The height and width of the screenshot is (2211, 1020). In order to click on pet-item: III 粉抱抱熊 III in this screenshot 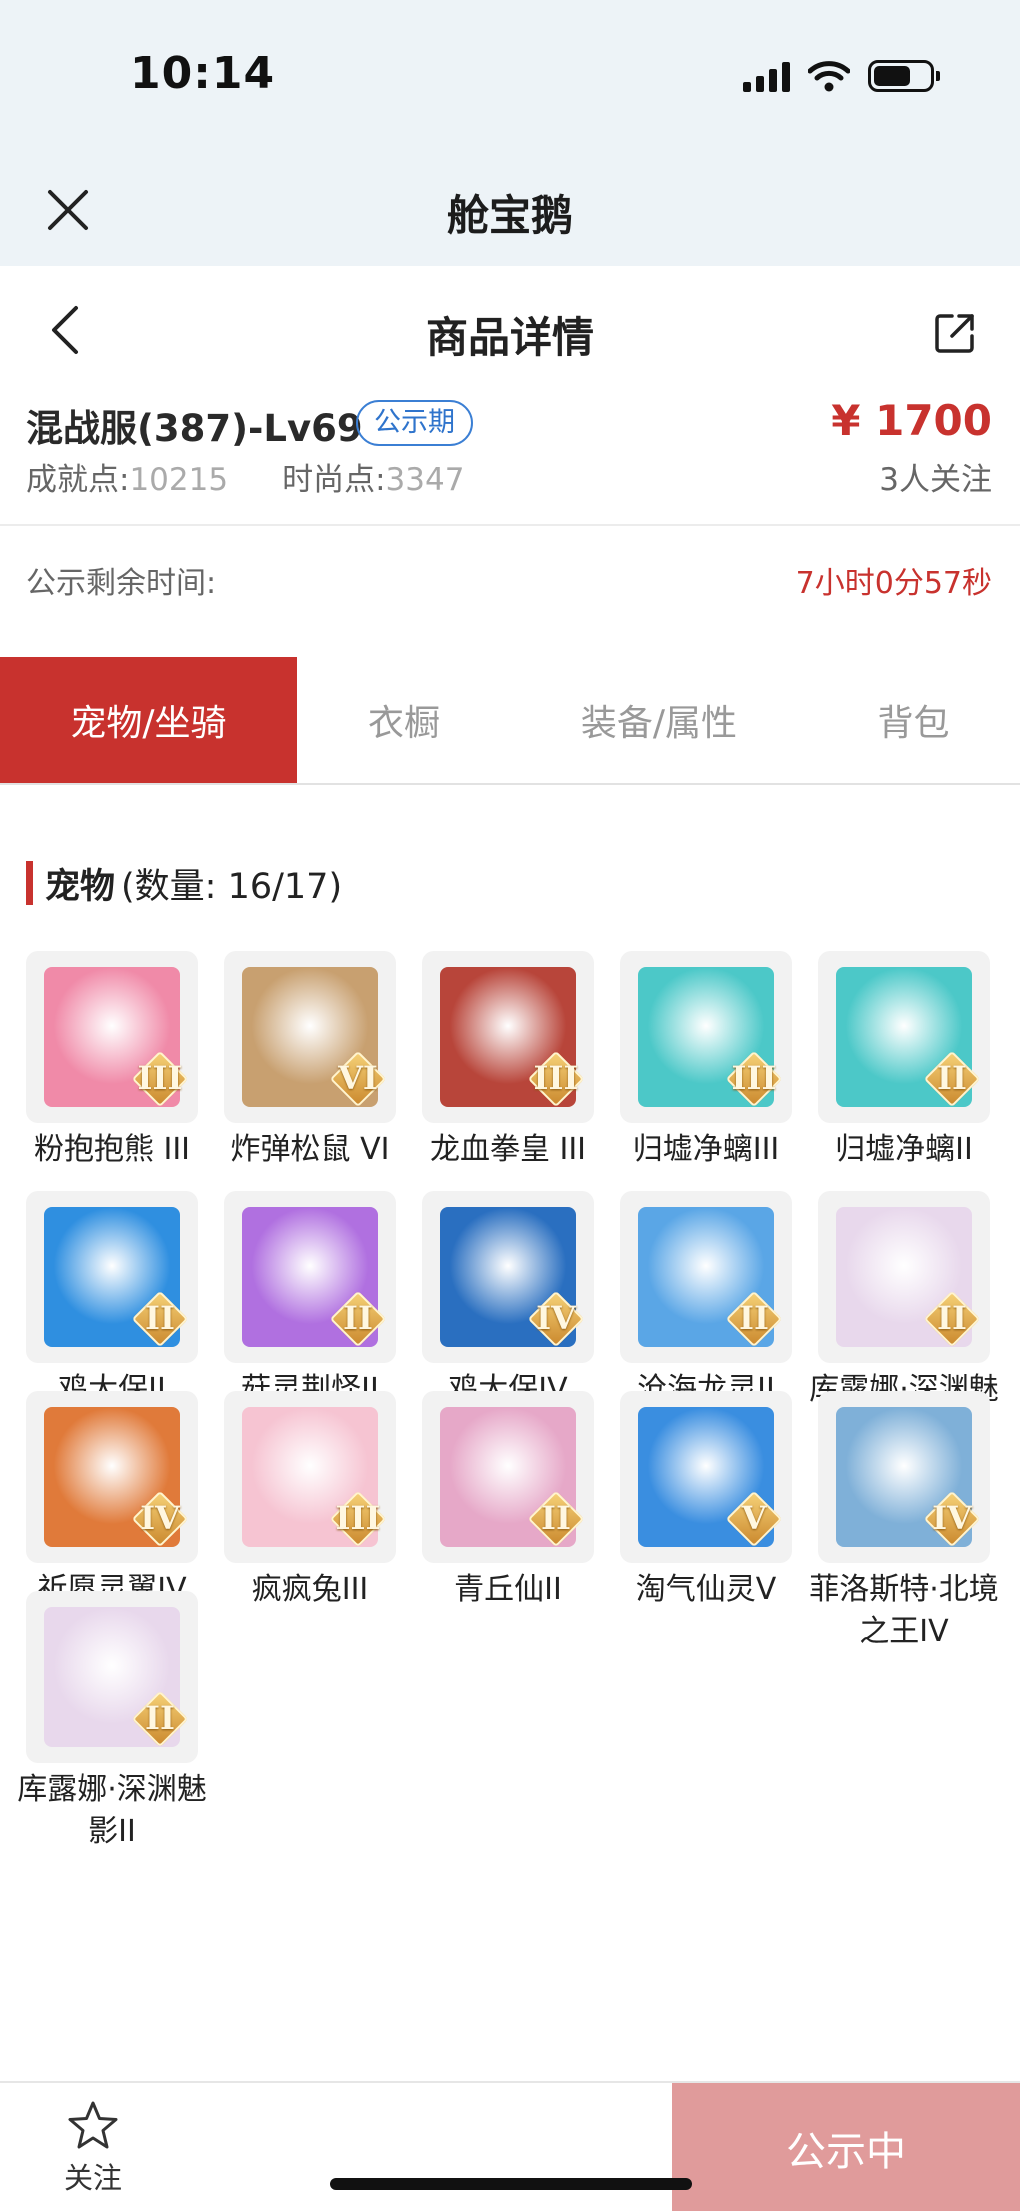, I will do `click(112, 1061)`.